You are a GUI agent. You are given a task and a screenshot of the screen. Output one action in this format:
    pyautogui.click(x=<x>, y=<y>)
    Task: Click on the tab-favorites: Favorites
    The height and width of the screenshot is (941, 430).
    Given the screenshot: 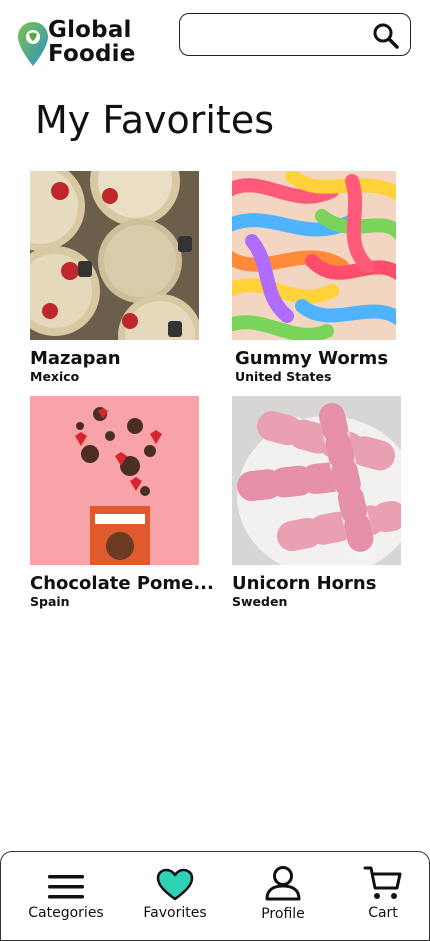 What is the action you would take?
    pyautogui.click(x=175, y=892)
    